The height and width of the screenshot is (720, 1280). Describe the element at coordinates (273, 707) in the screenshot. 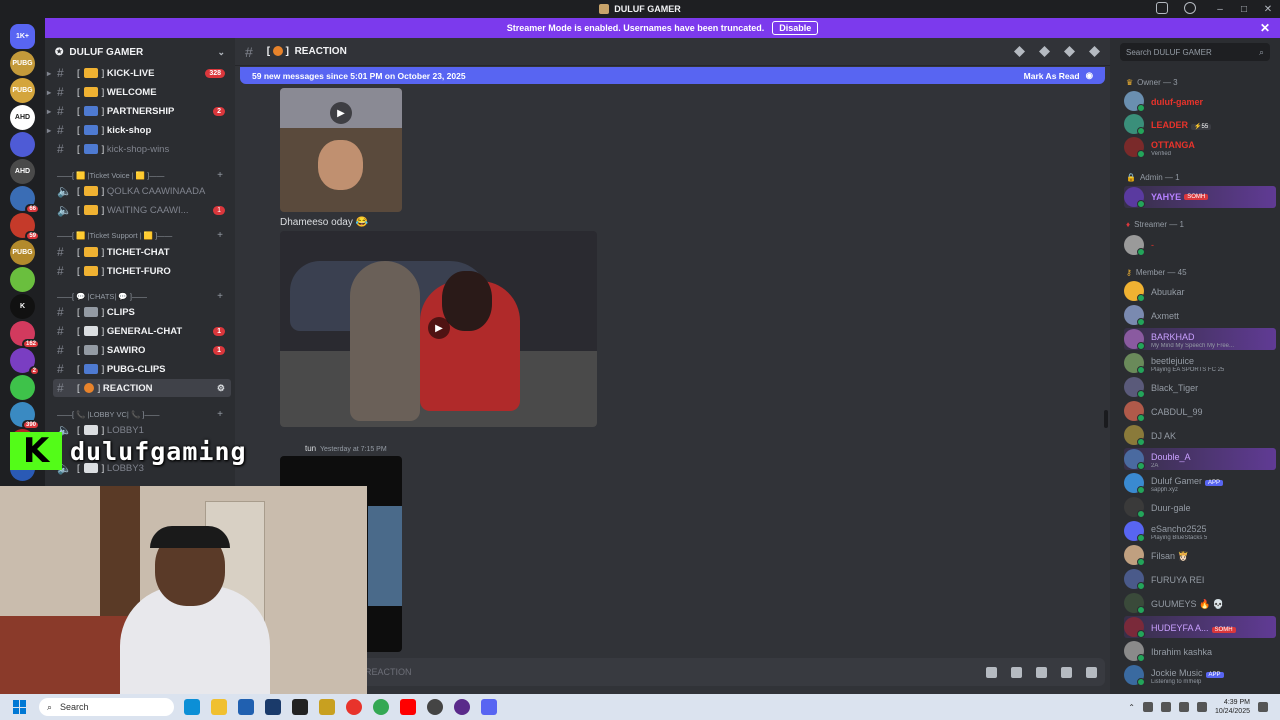

I see `photos-icon` at that location.